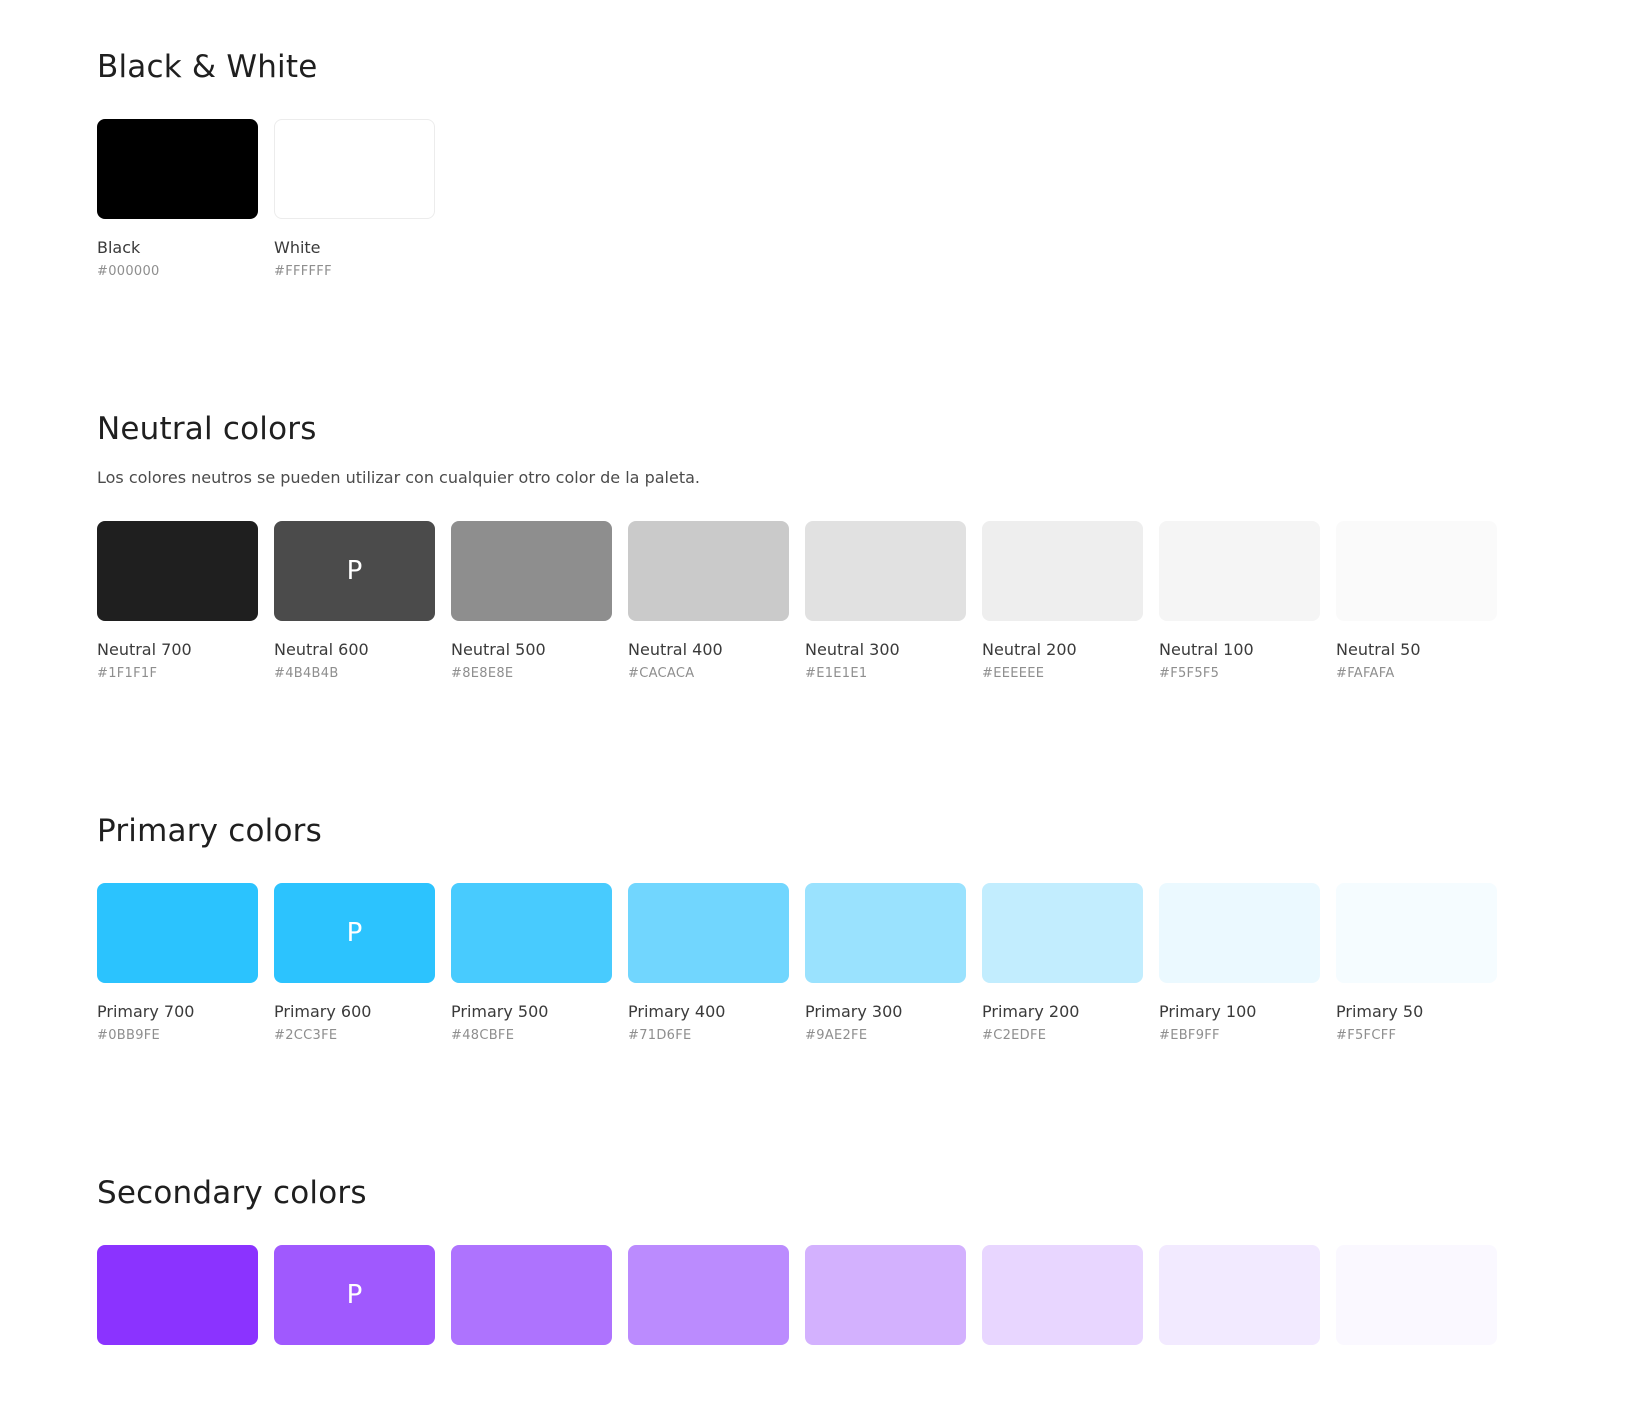 The width and height of the screenshot is (1625, 1425). I want to click on swatch-hex: #FFFFFF, so click(303, 271).